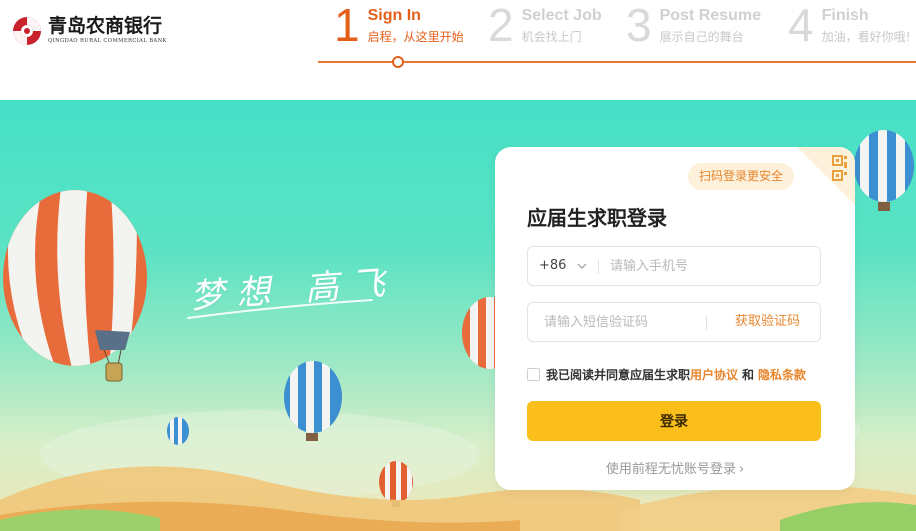 This screenshot has height=531, width=916. What do you see at coordinates (553, 265) in the screenshot?
I see `country-code-value: +86` at bounding box center [553, 265].